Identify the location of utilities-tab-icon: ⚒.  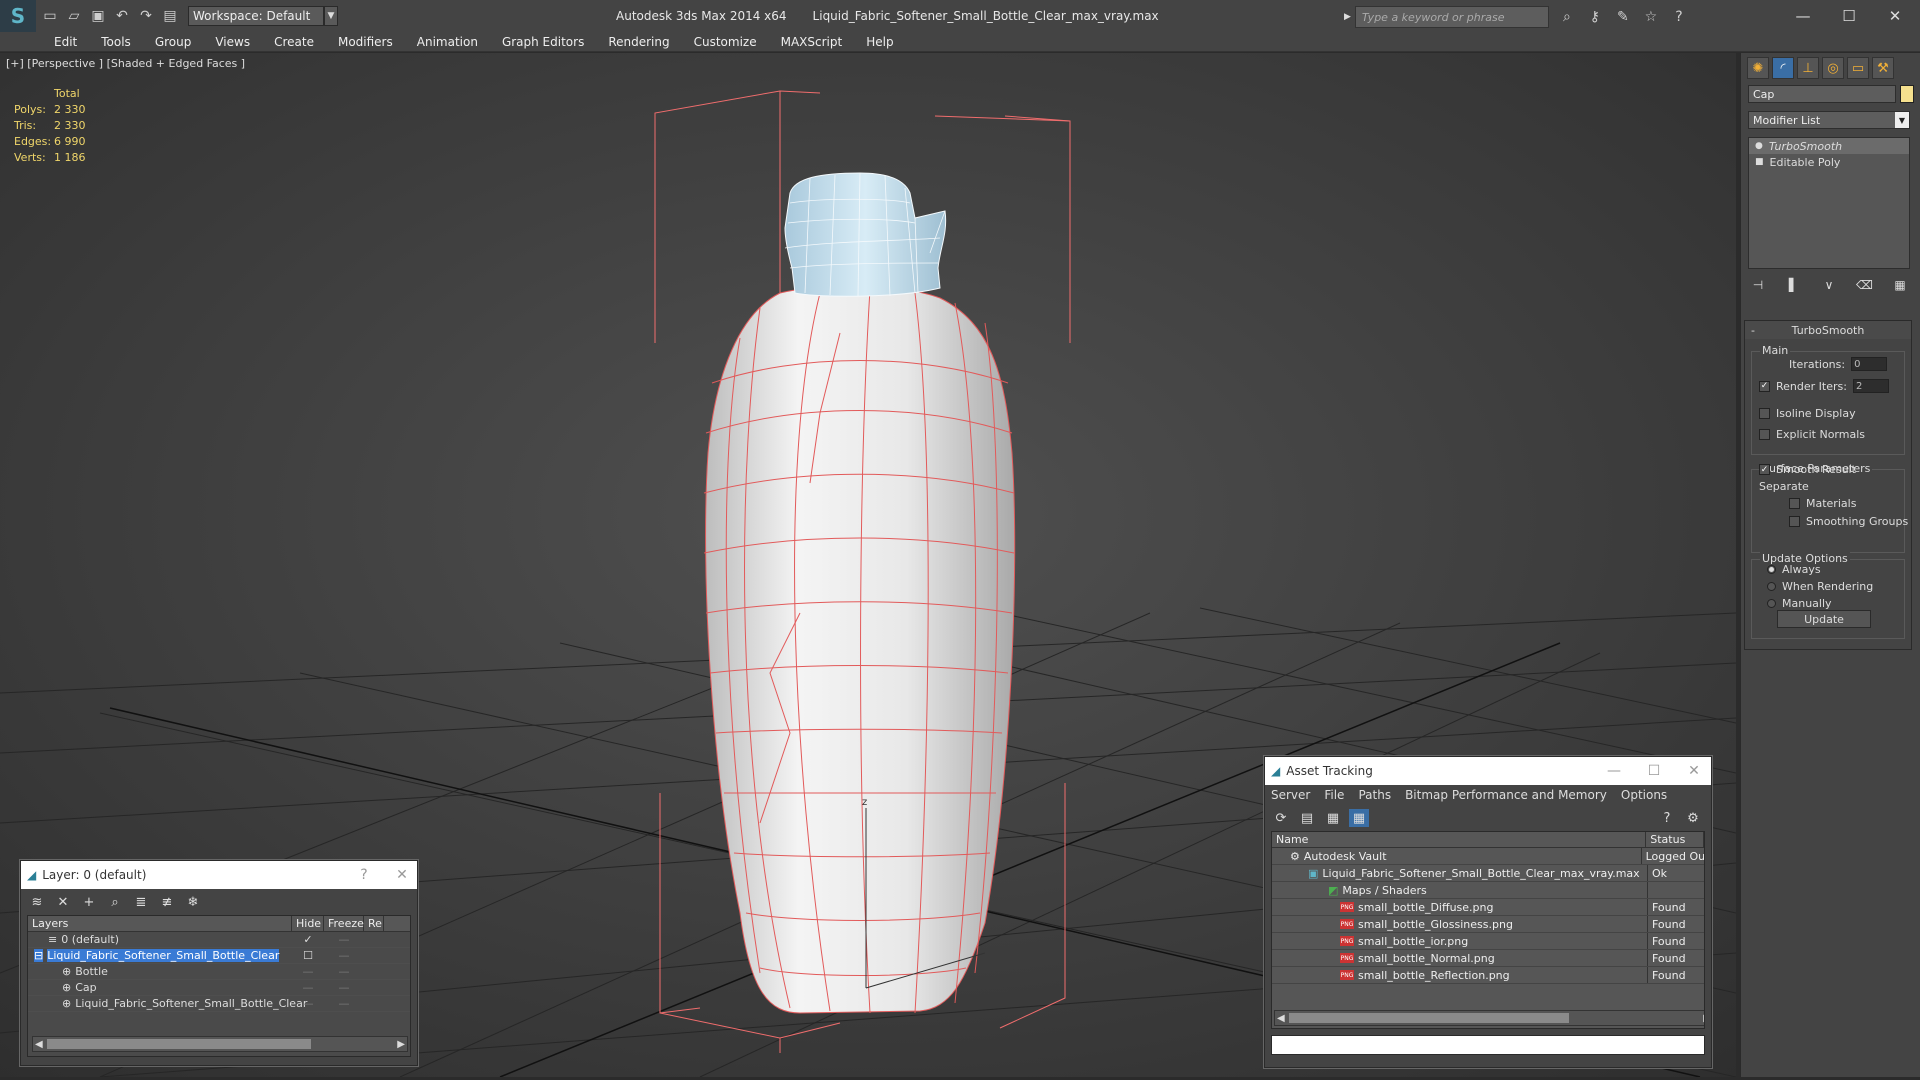
(1883, 68).